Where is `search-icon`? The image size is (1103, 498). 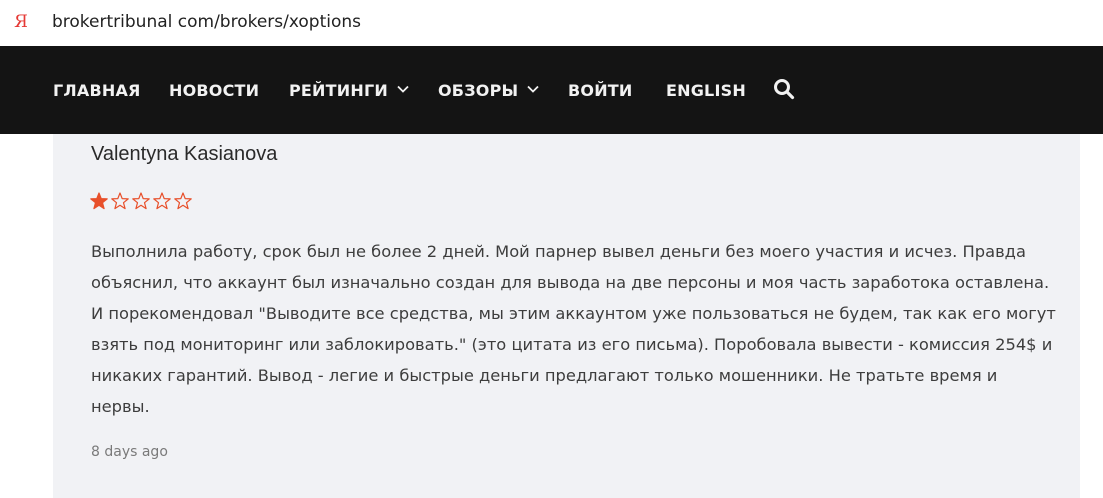 search-icon is located at coordinates (784, 89).